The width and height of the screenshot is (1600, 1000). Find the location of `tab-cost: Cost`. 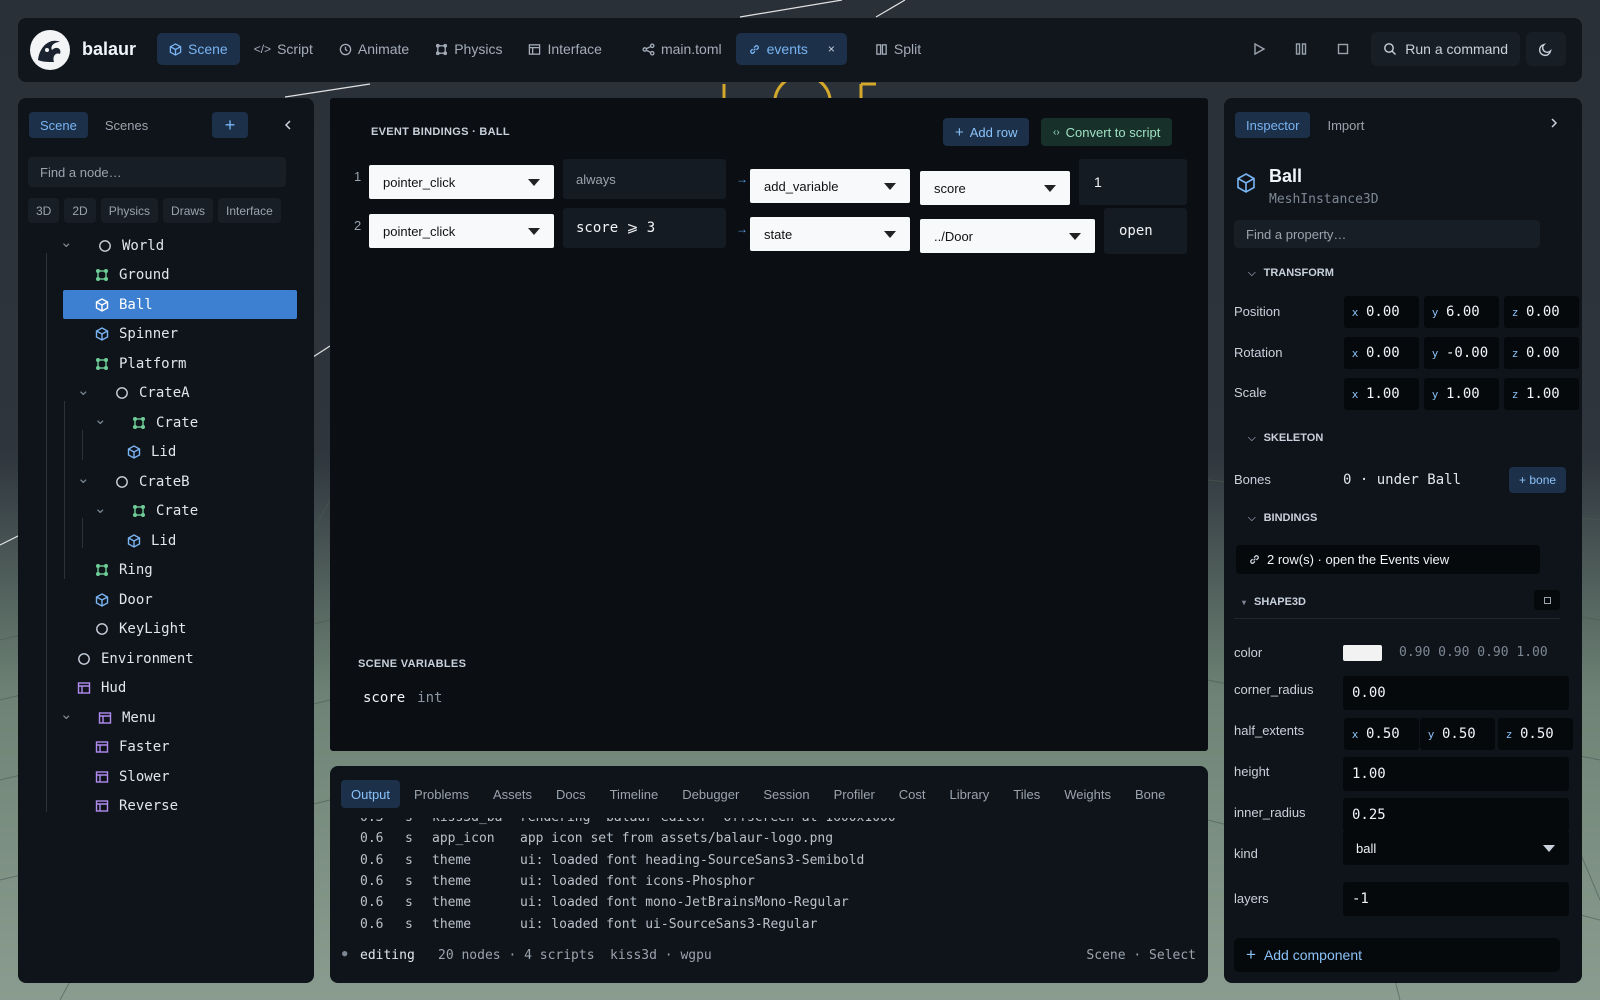

tab-cost: Cost is located at coordinates (912, 794).